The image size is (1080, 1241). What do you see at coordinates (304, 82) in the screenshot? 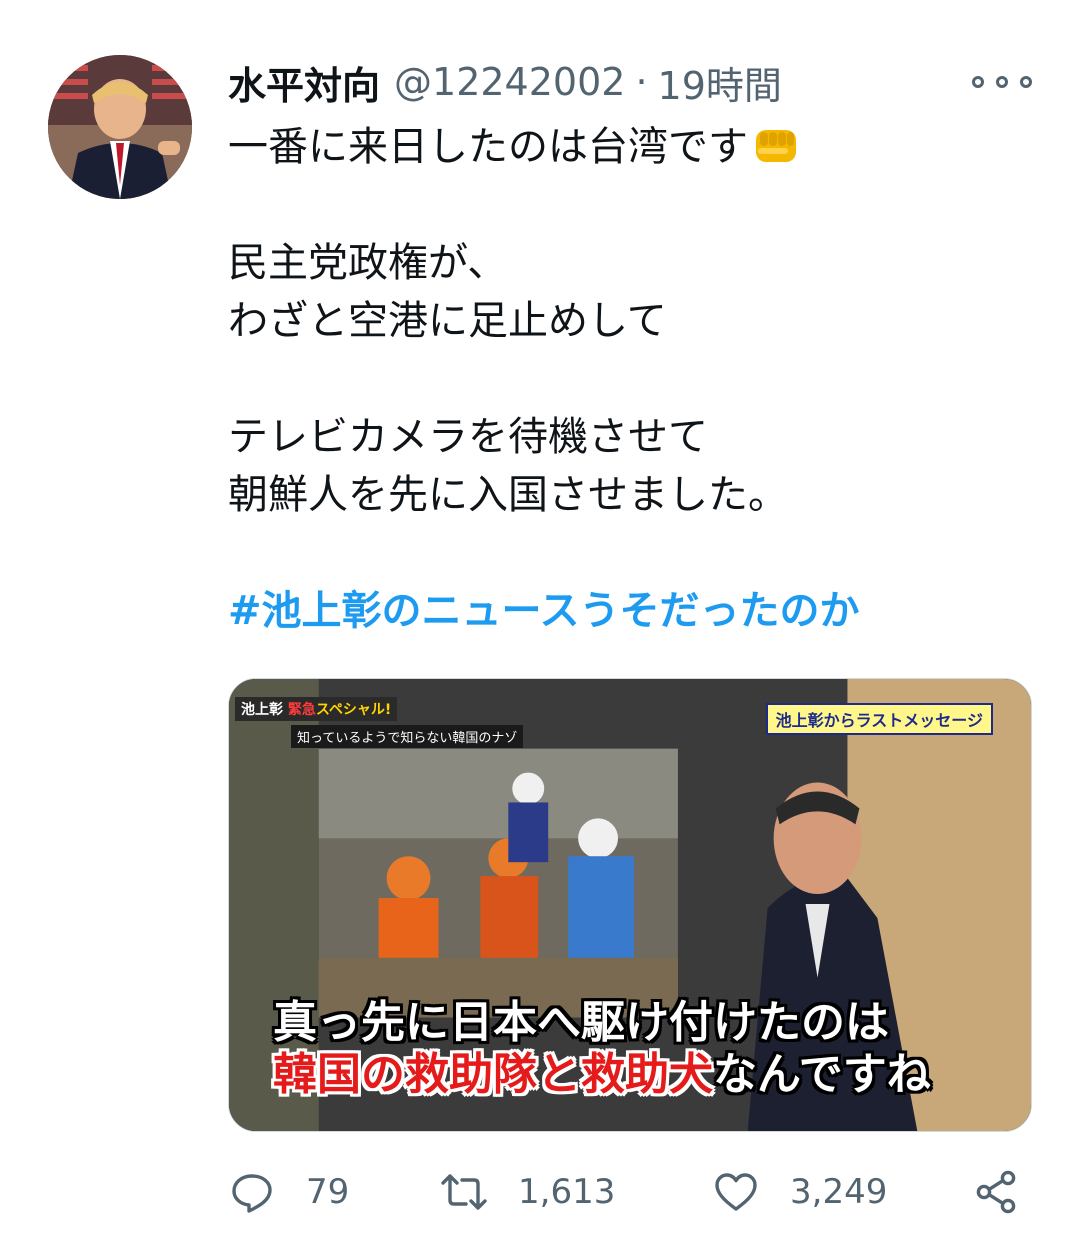
I see `display-name: 水平対向` at bounding box center [304, 82].